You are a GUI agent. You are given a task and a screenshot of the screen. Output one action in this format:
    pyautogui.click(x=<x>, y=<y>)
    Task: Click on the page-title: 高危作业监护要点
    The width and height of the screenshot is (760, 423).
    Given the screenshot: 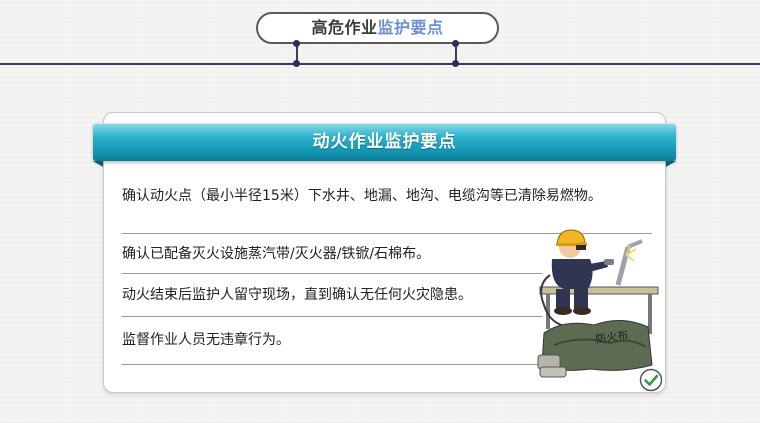 What is the action you would take?
    pyautogui.click(x=377, y=28)
    